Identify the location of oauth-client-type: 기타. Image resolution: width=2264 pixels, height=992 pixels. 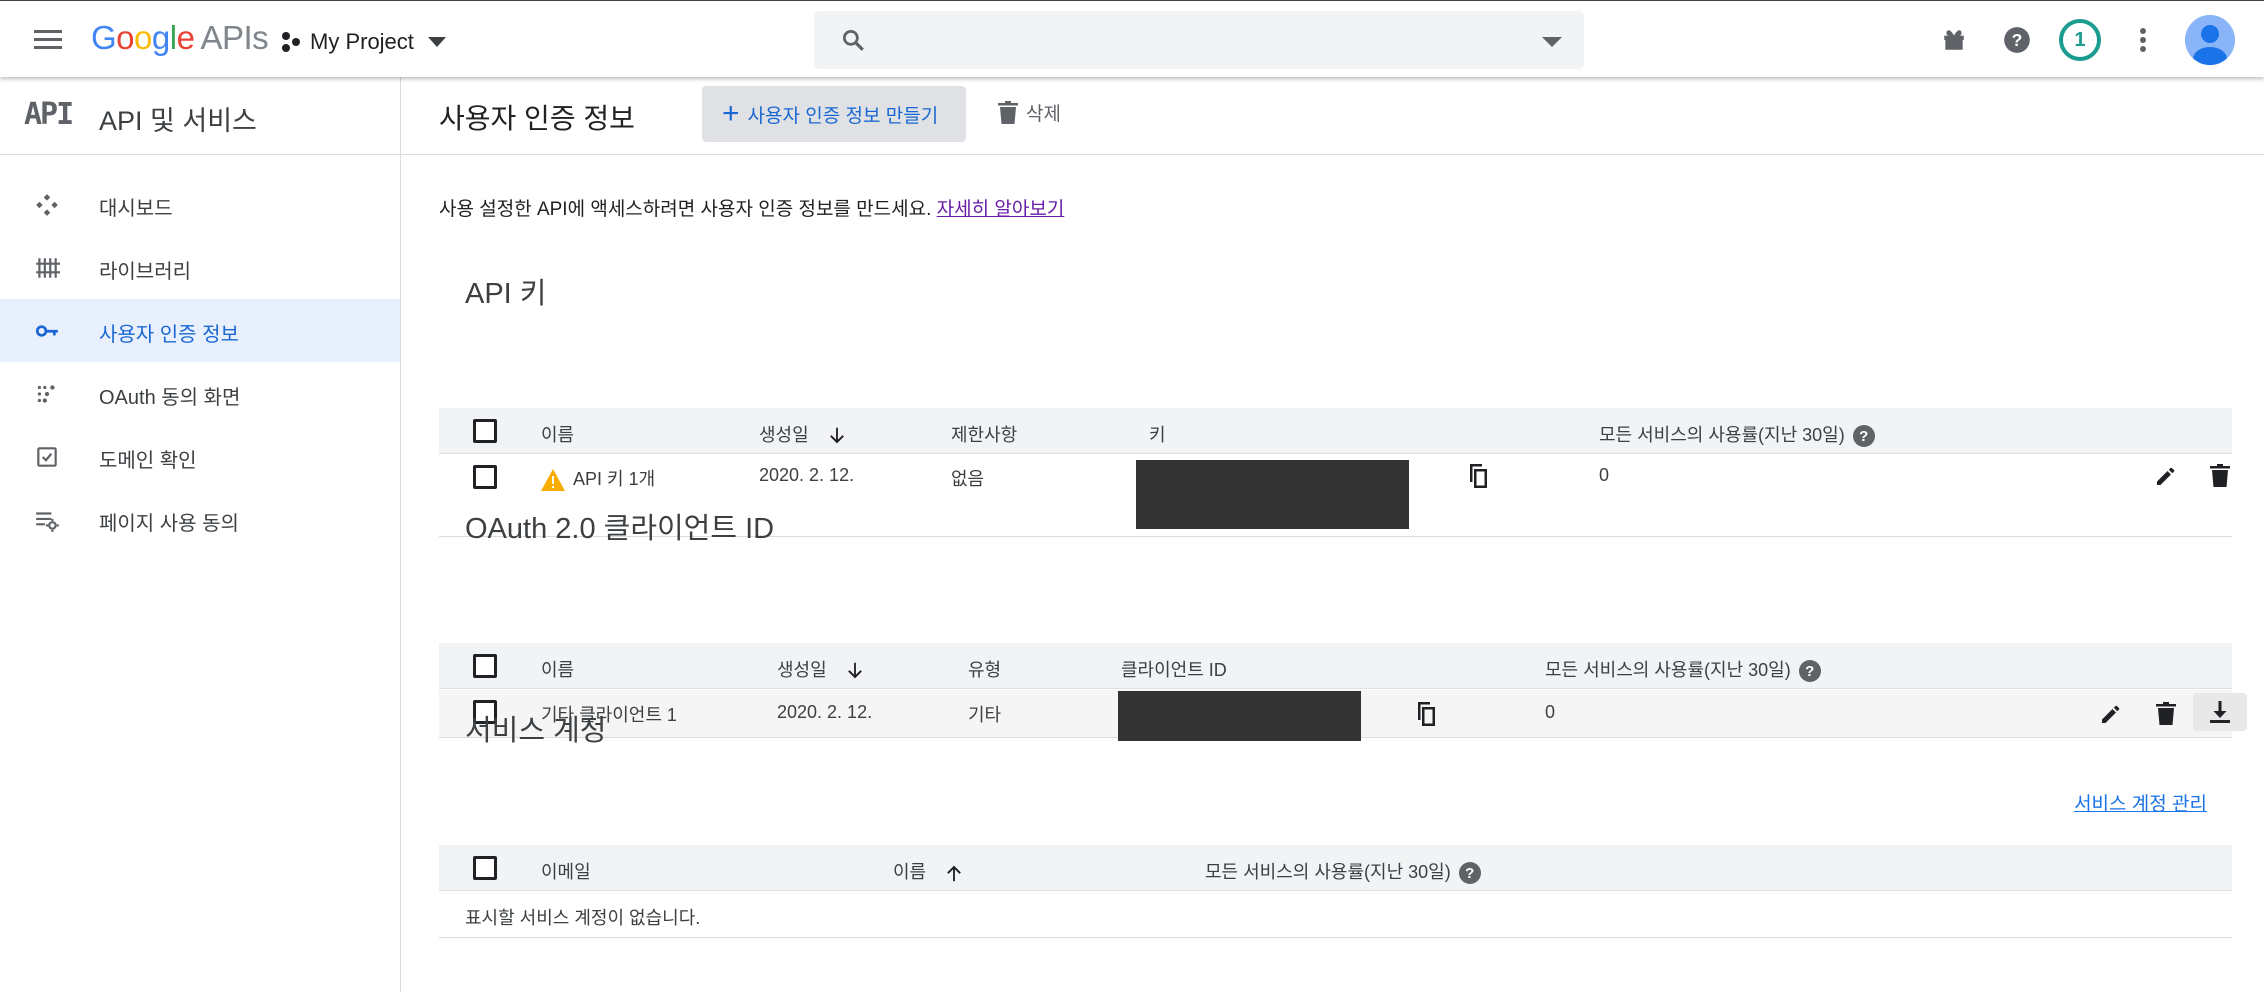
(985, 715).